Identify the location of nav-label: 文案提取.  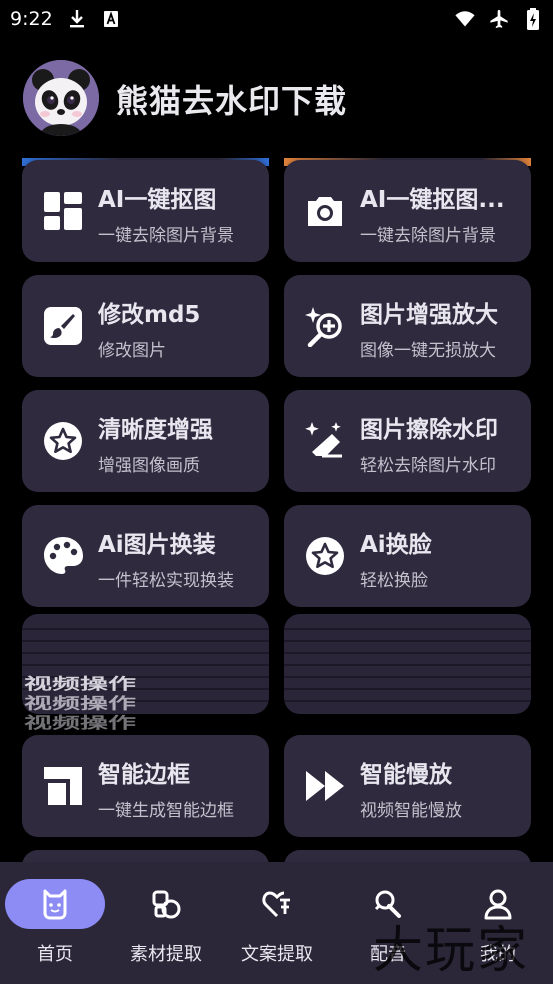
(277, 954).